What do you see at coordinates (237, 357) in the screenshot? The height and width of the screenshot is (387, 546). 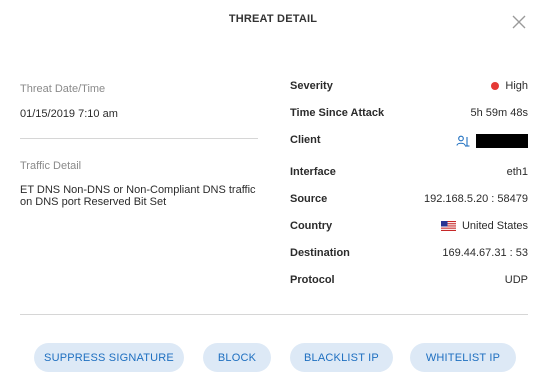 I see `block-button: BLOCK` at bounding box center [237, 357].